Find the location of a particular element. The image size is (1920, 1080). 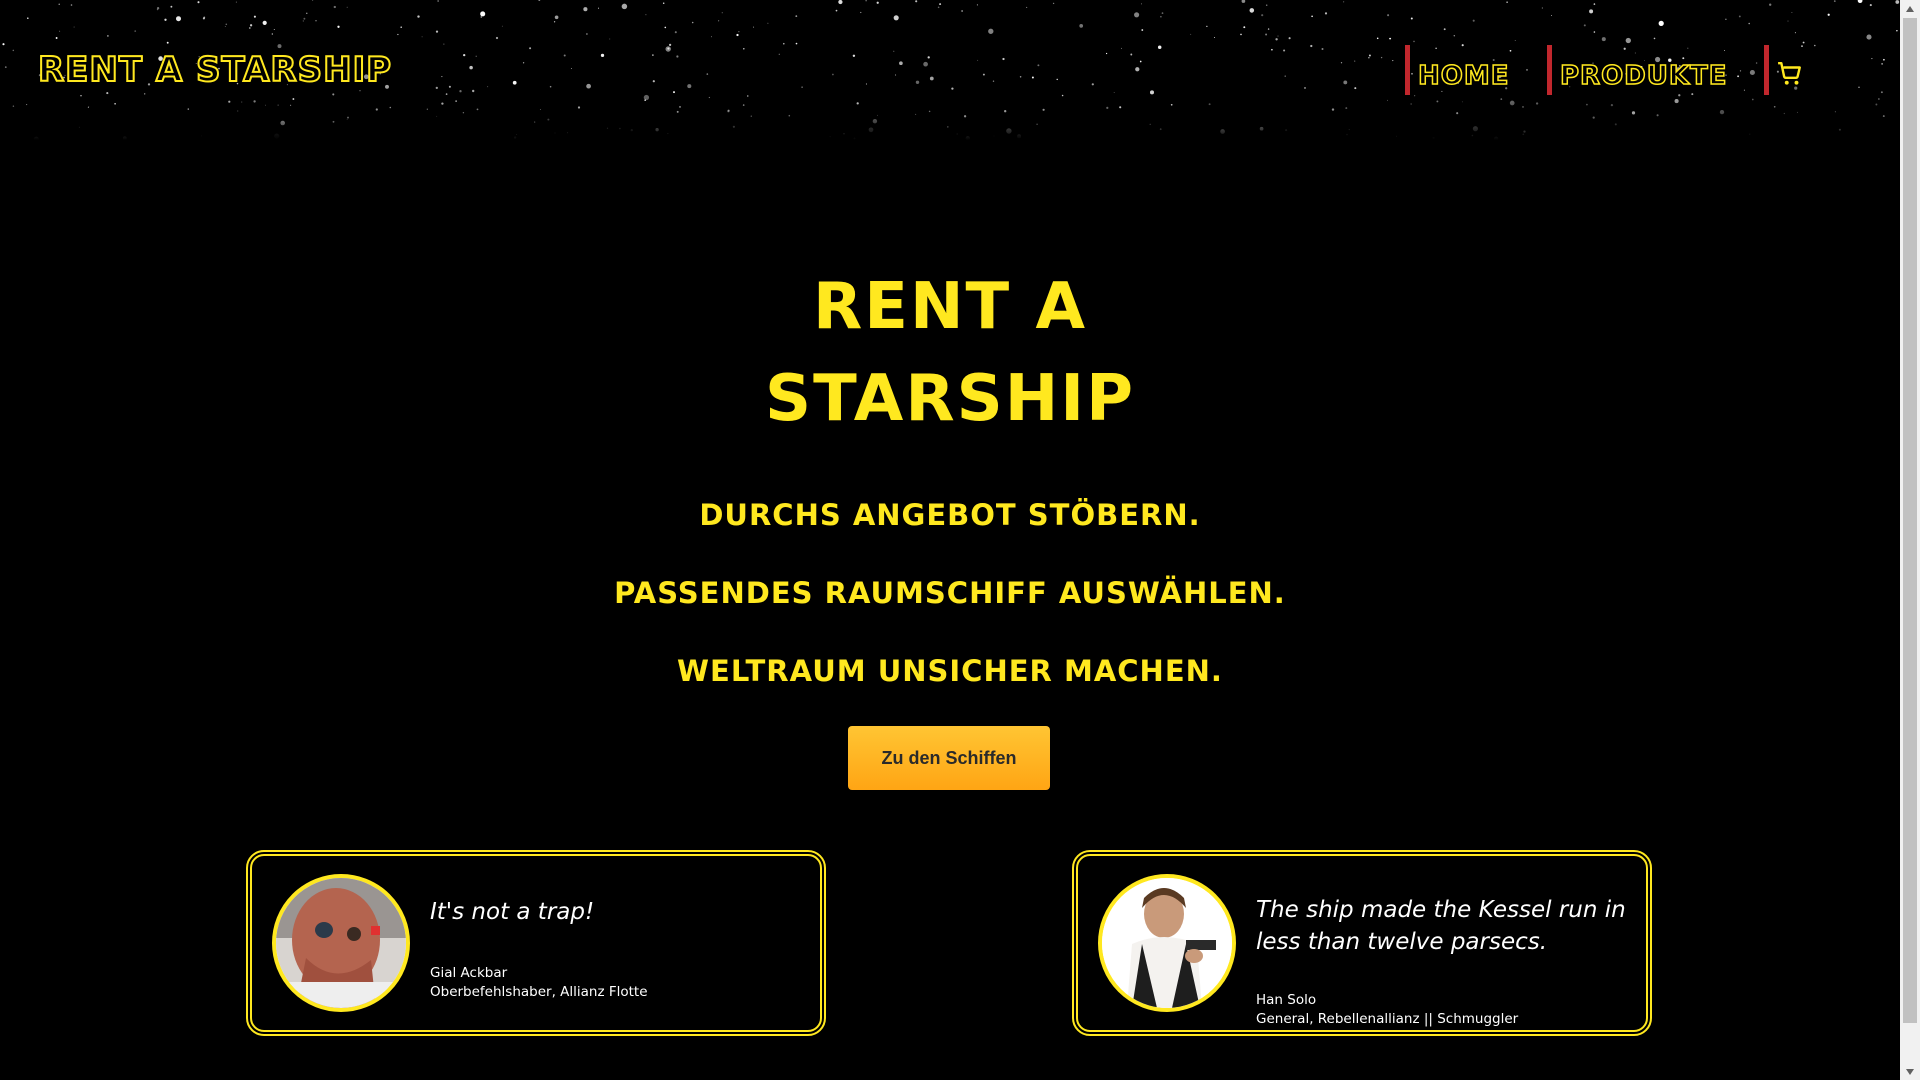

author-role: General, Rebellenallianz || Schmuggler is located at coordinates (1387, 1019).